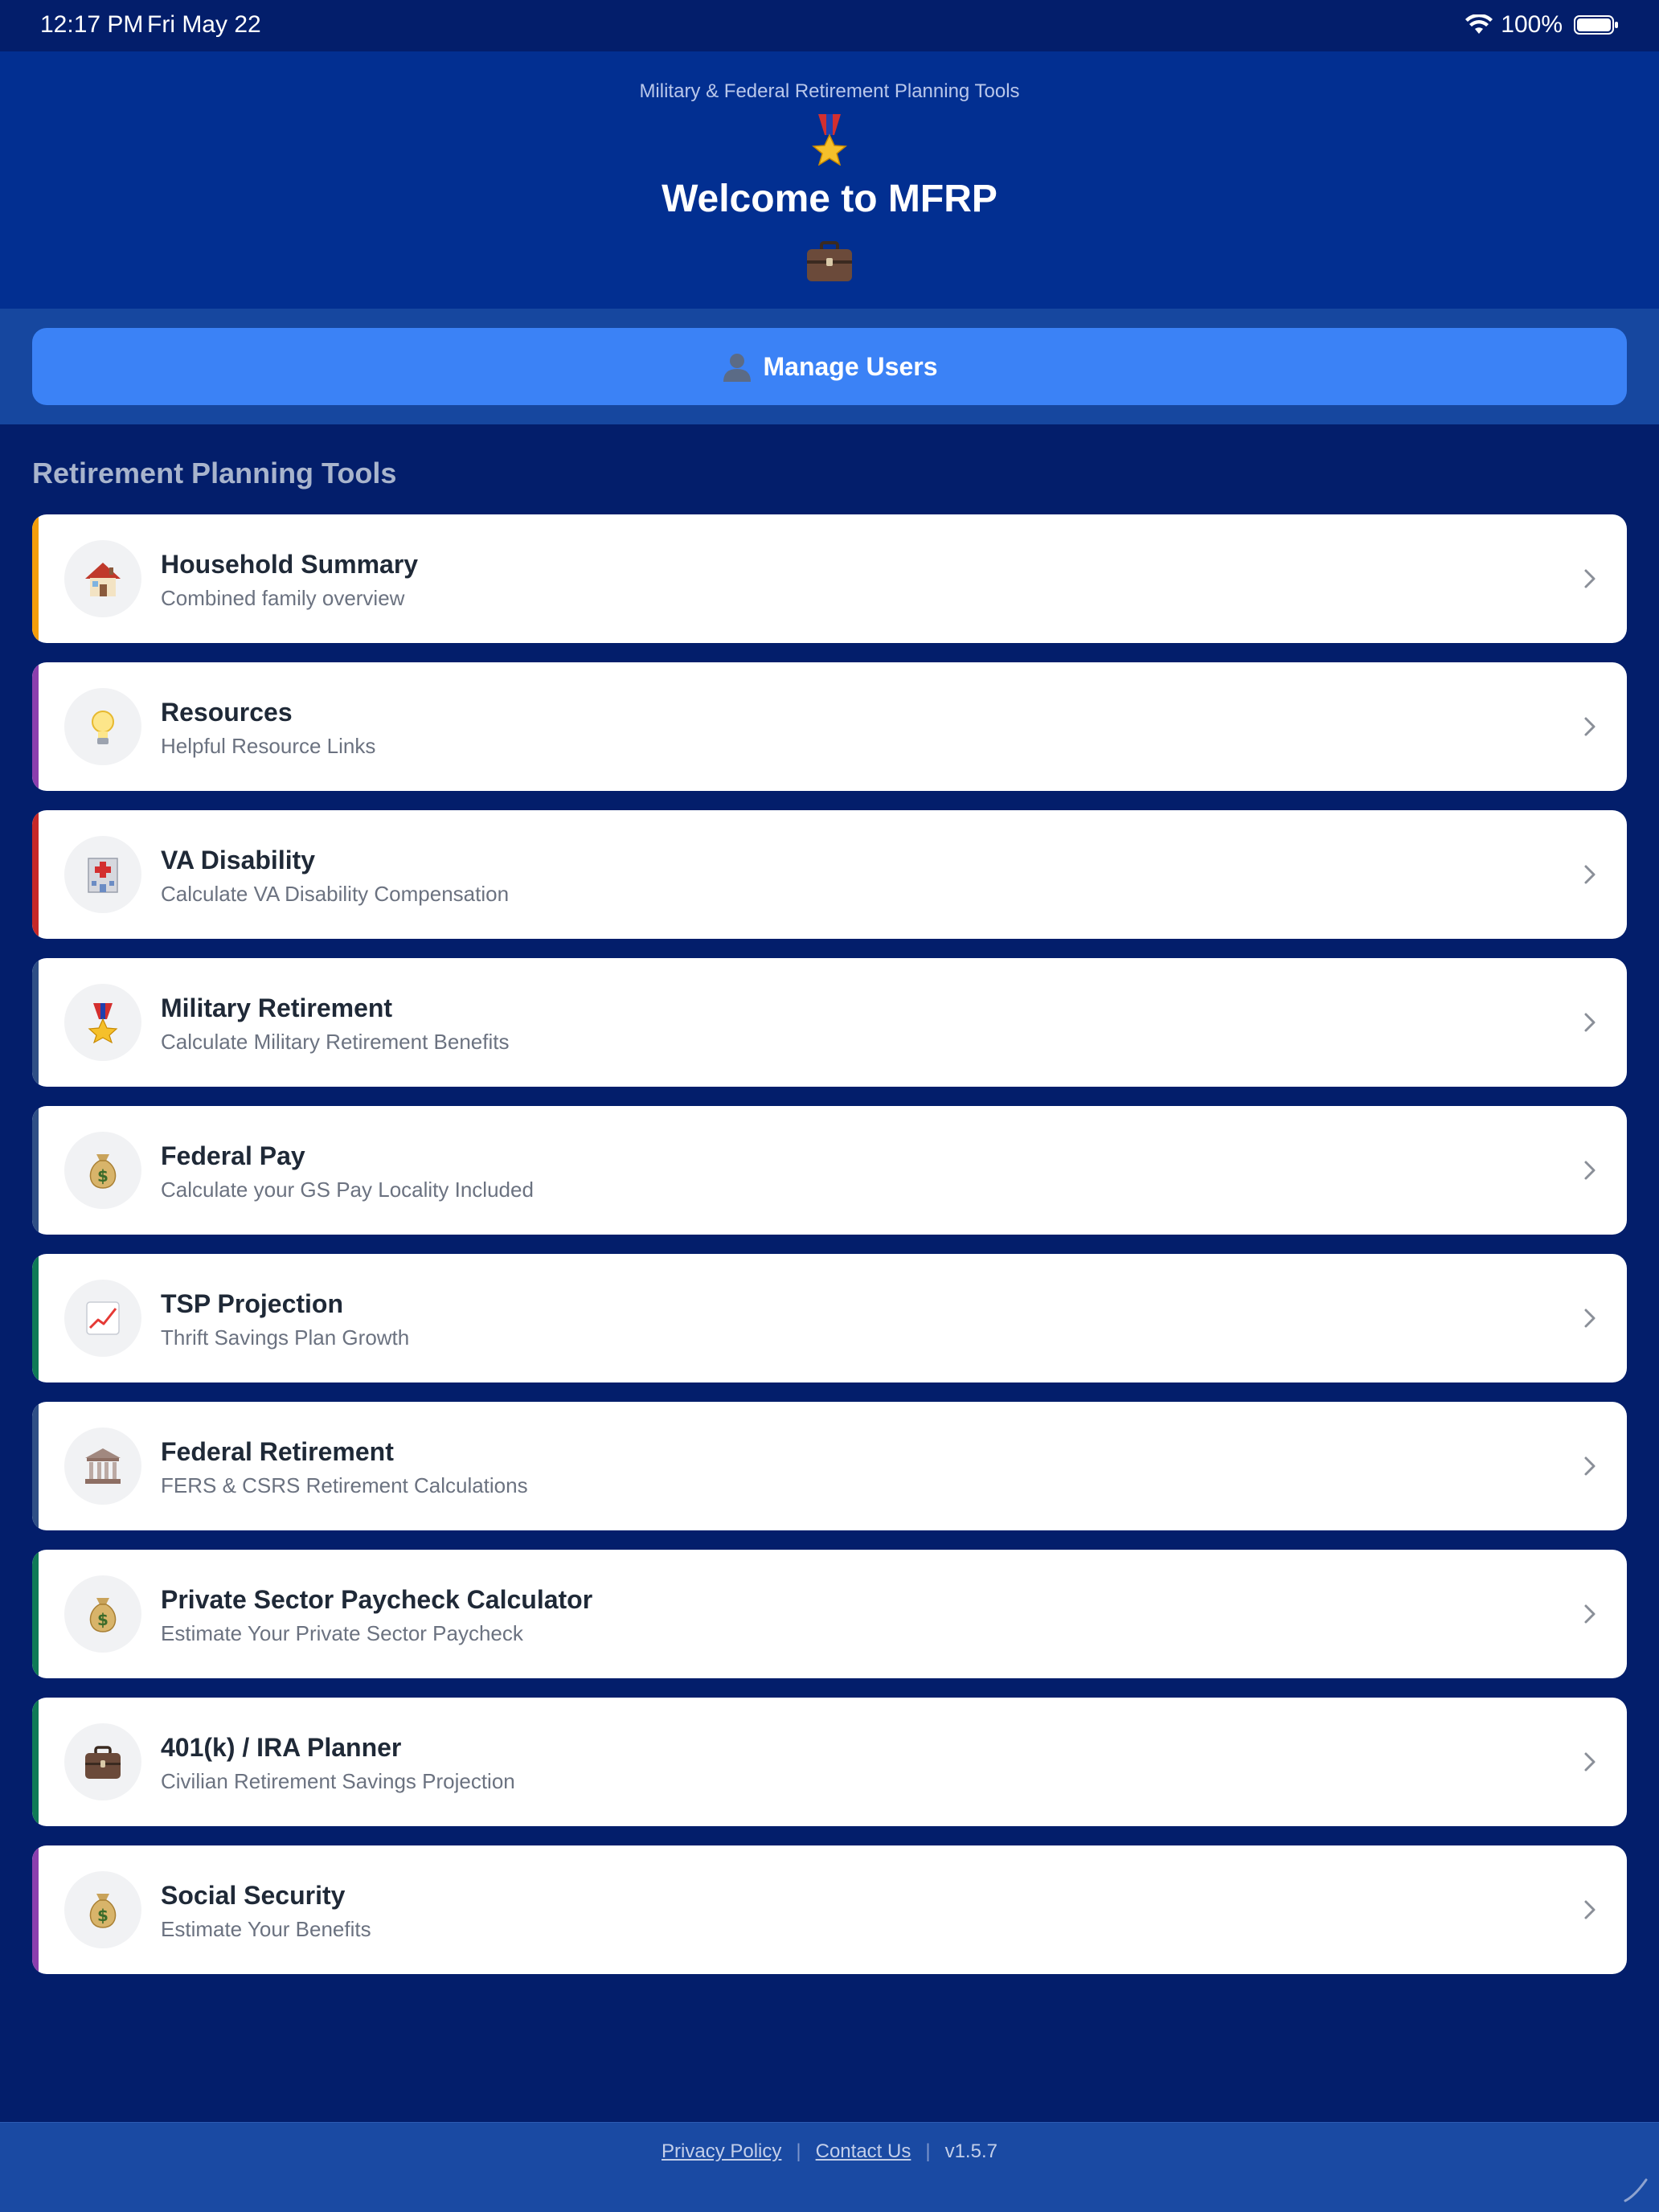 This screenshot has height=2212, width=1659. What do you see at coordinates (283, 598) in the screenshot?
I see `tool-subtitle: Combined family overview` at bounding box center [283, 598].